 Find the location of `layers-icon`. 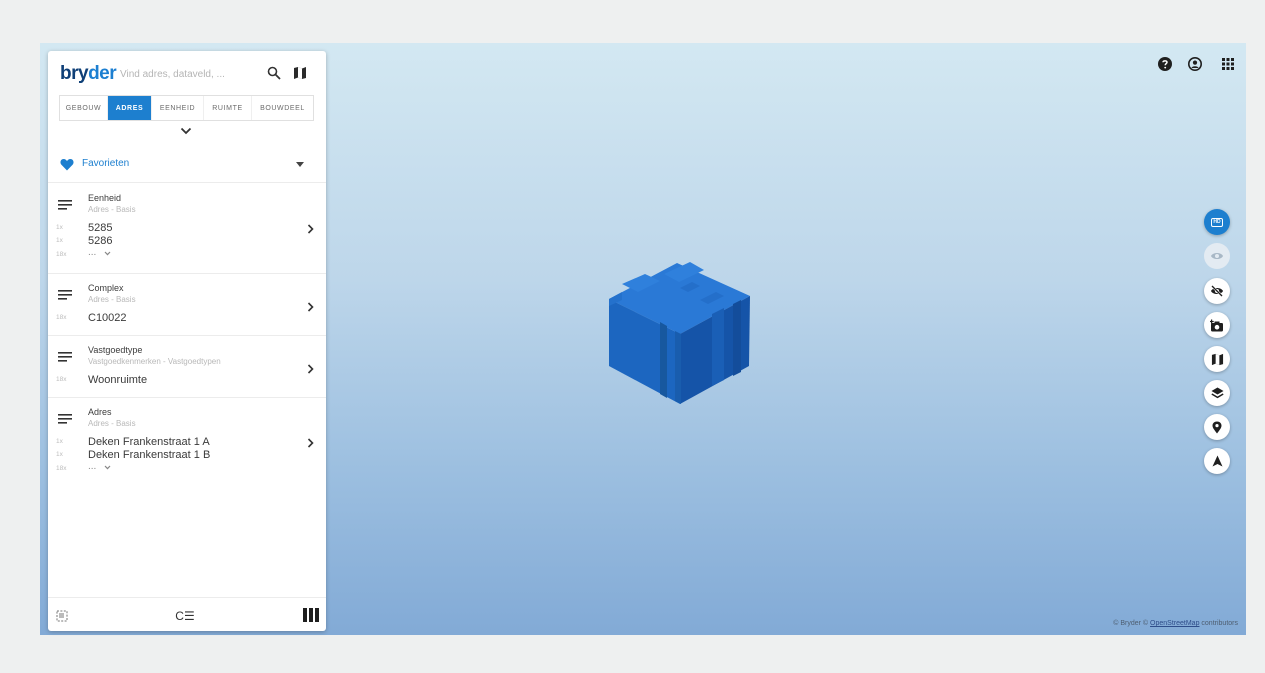

layers-icon is located at coordinates (1217, 393).